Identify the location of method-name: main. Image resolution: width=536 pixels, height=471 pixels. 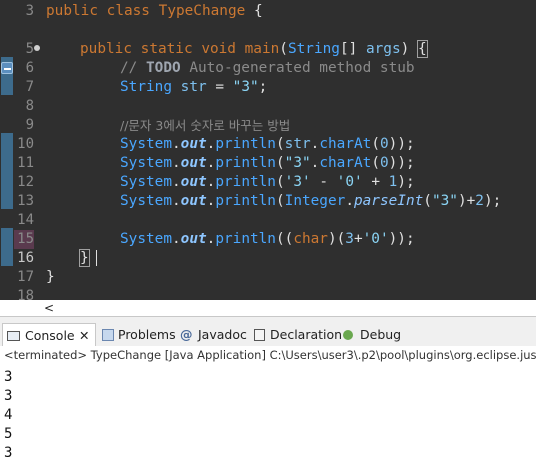
(262, 49).